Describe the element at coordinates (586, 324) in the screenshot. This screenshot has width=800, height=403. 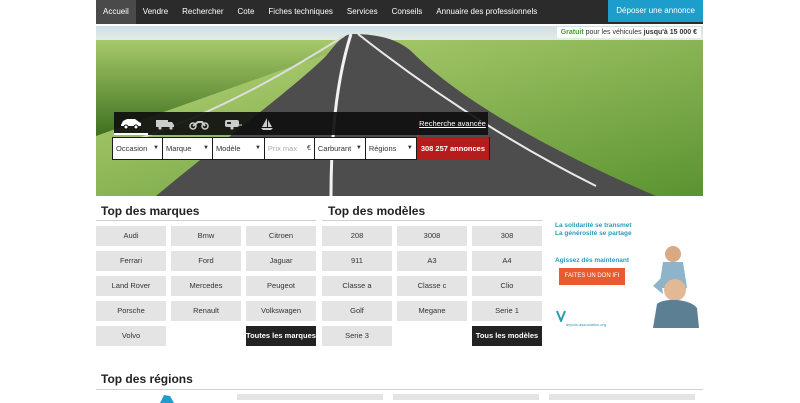
I see `ad-url: depuis-association.org` at that location.